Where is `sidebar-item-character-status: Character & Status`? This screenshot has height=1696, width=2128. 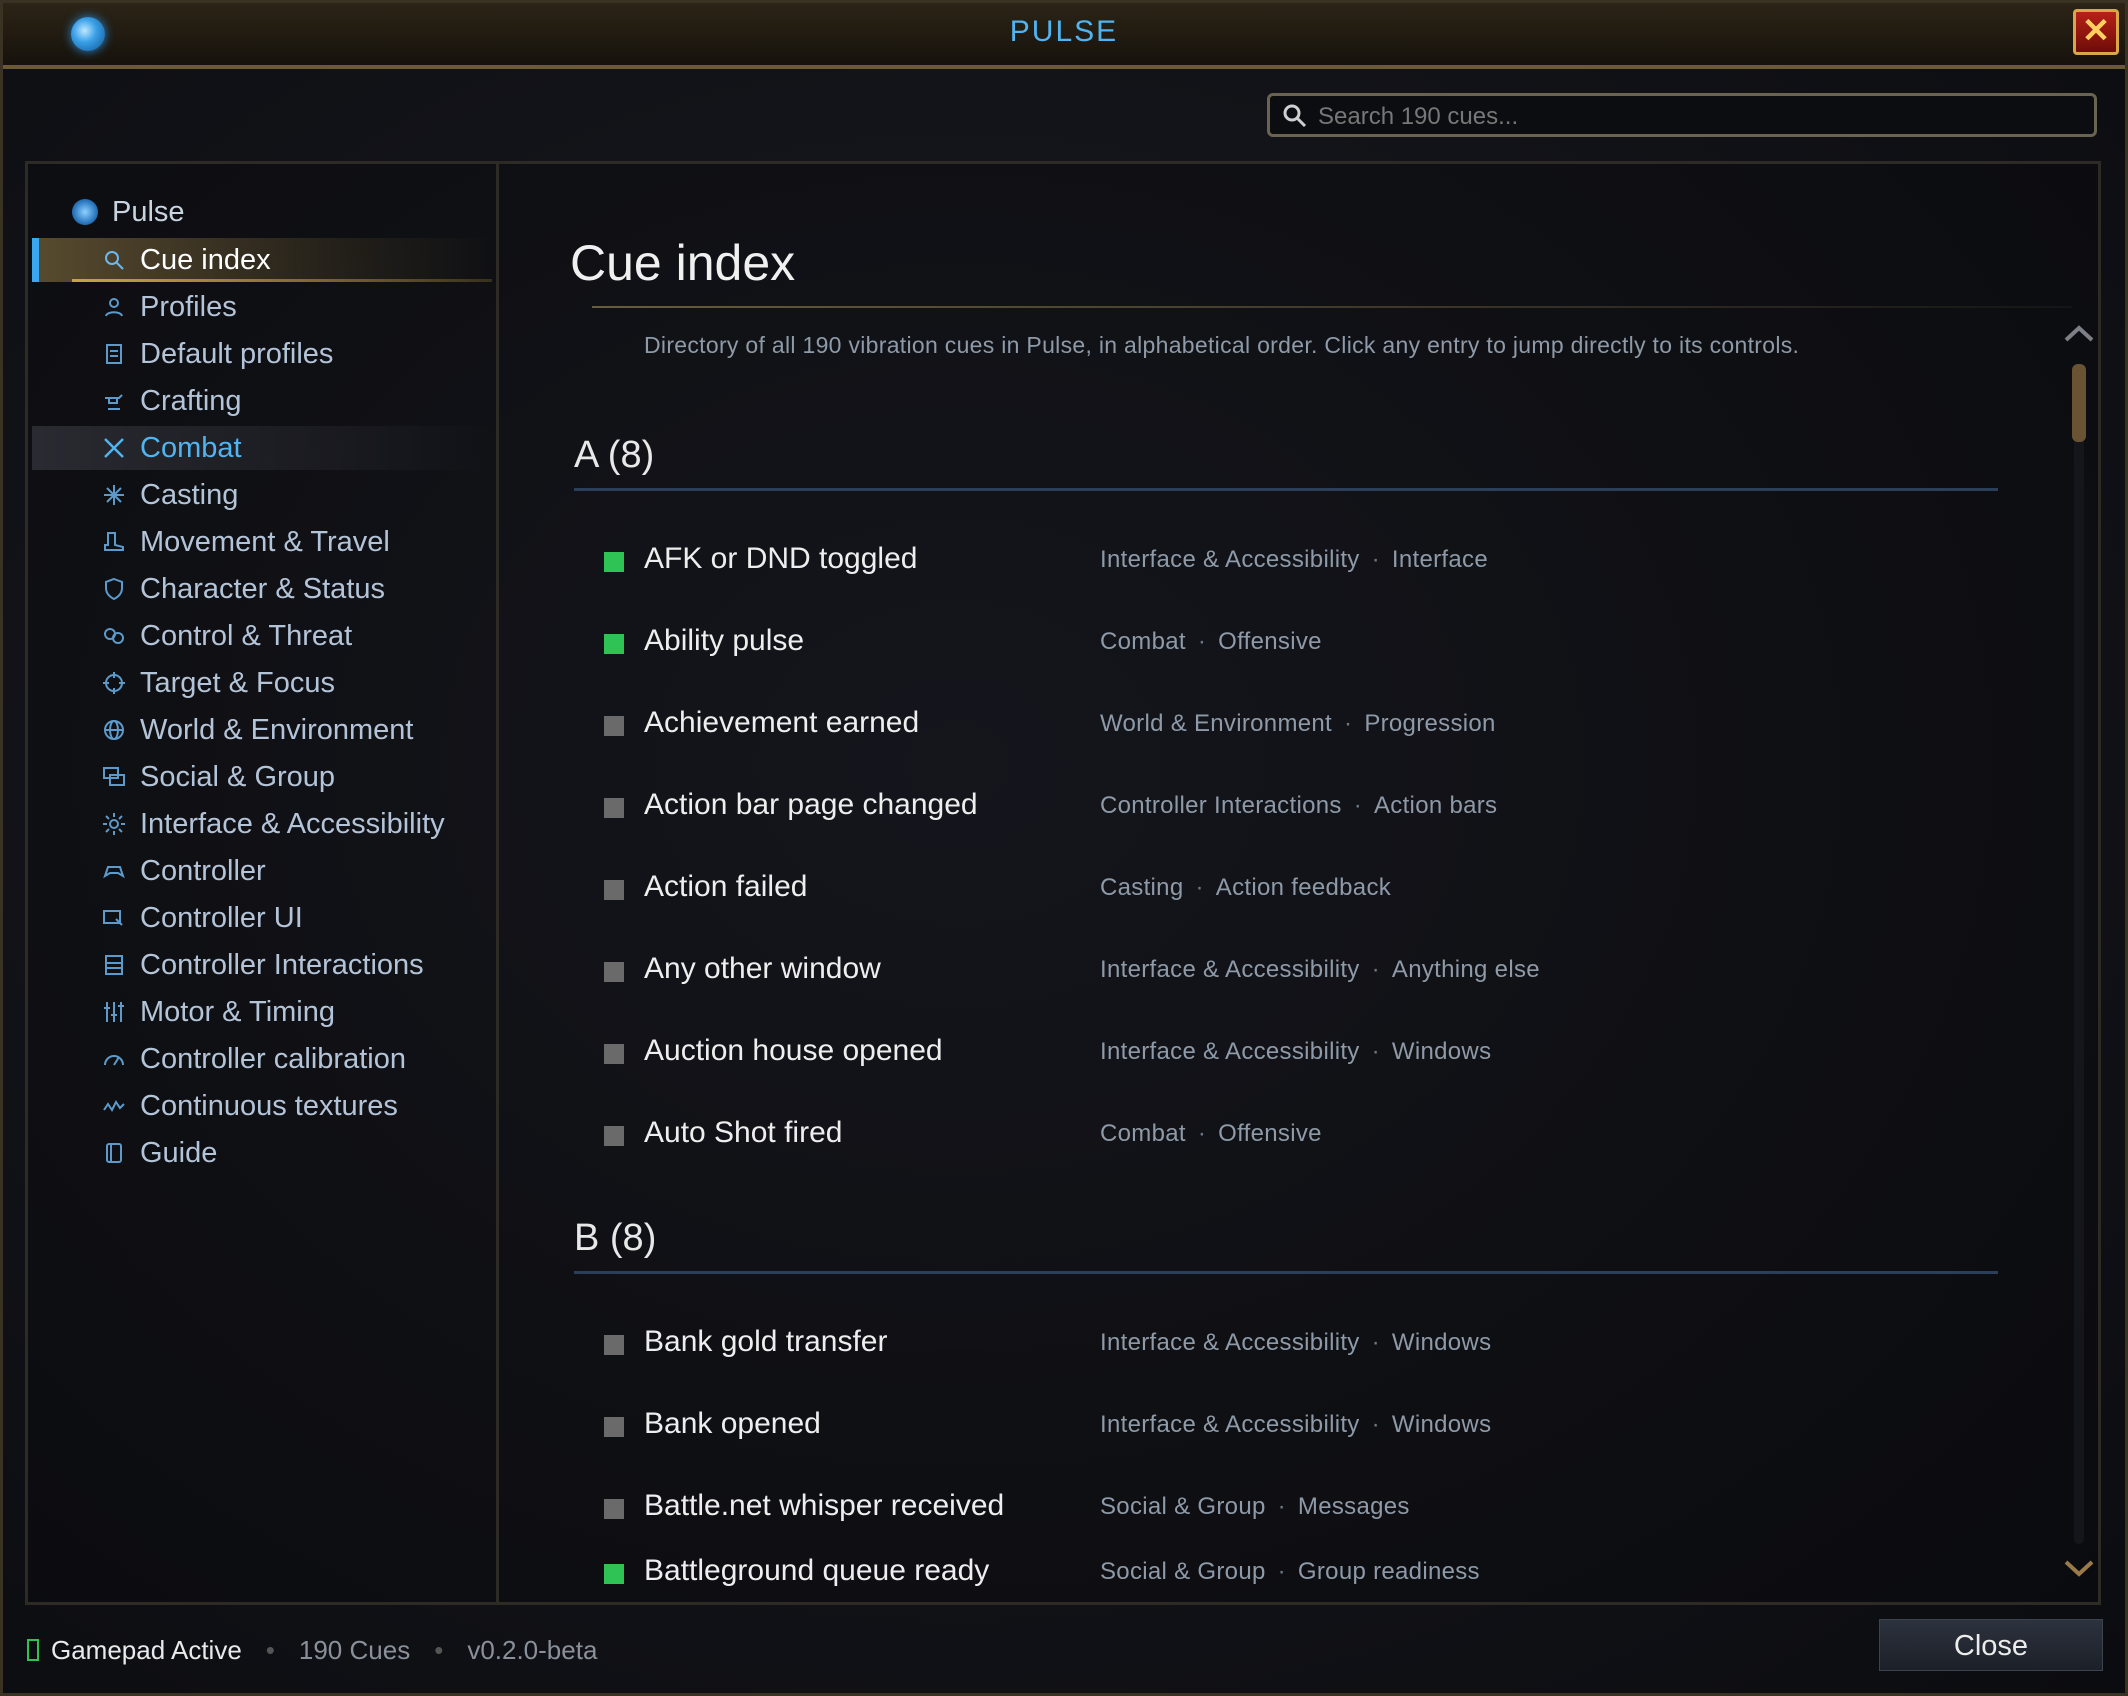 sidebar-item-character-status: Character & Status is located at coordinates (262, 589).